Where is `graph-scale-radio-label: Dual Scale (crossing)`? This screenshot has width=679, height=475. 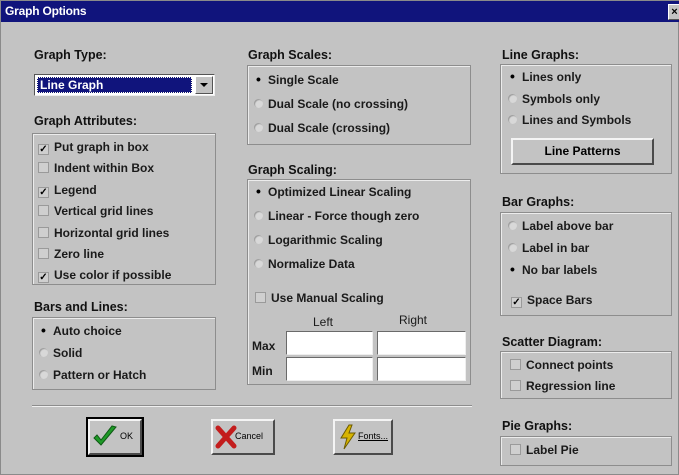 graph-scale-radio-label: Dual Scale (crossing) is located at coordinates (329, 128).